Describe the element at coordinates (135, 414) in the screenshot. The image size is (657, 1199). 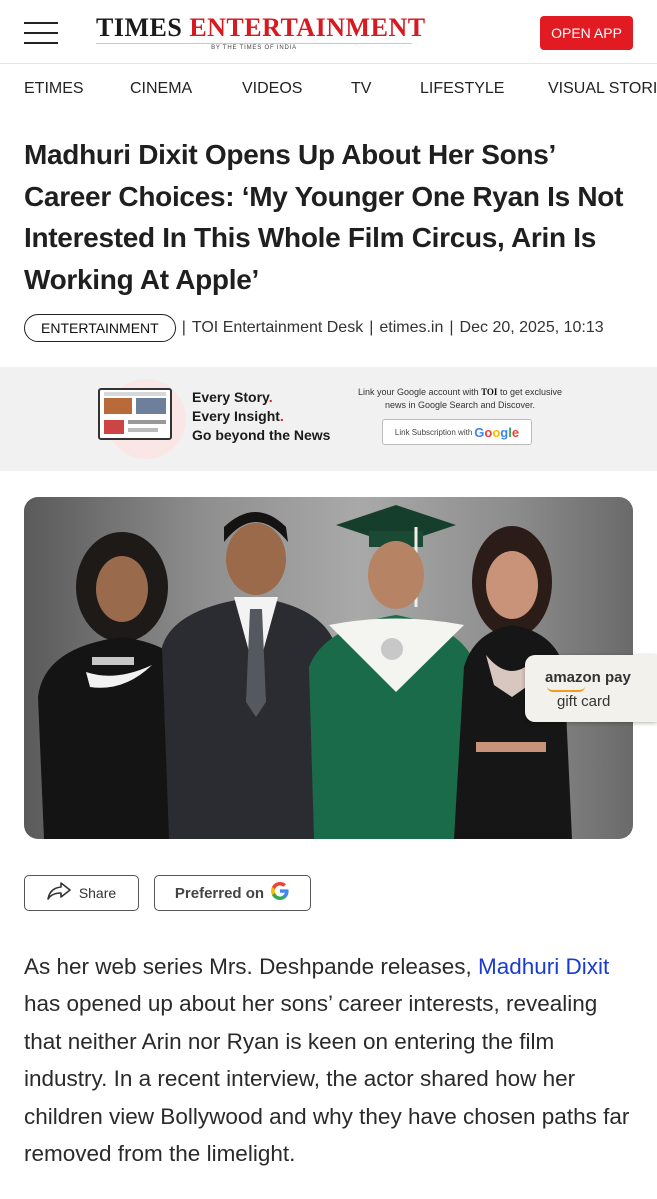
I see `laptop-illustration-icon` at that location.